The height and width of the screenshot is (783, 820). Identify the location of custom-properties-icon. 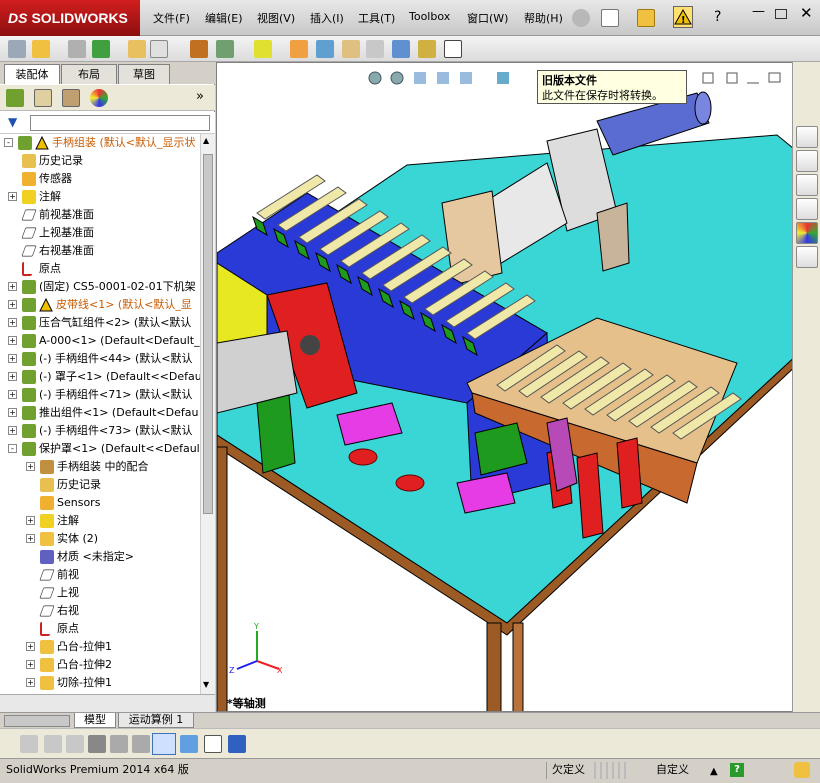
(807, 257).